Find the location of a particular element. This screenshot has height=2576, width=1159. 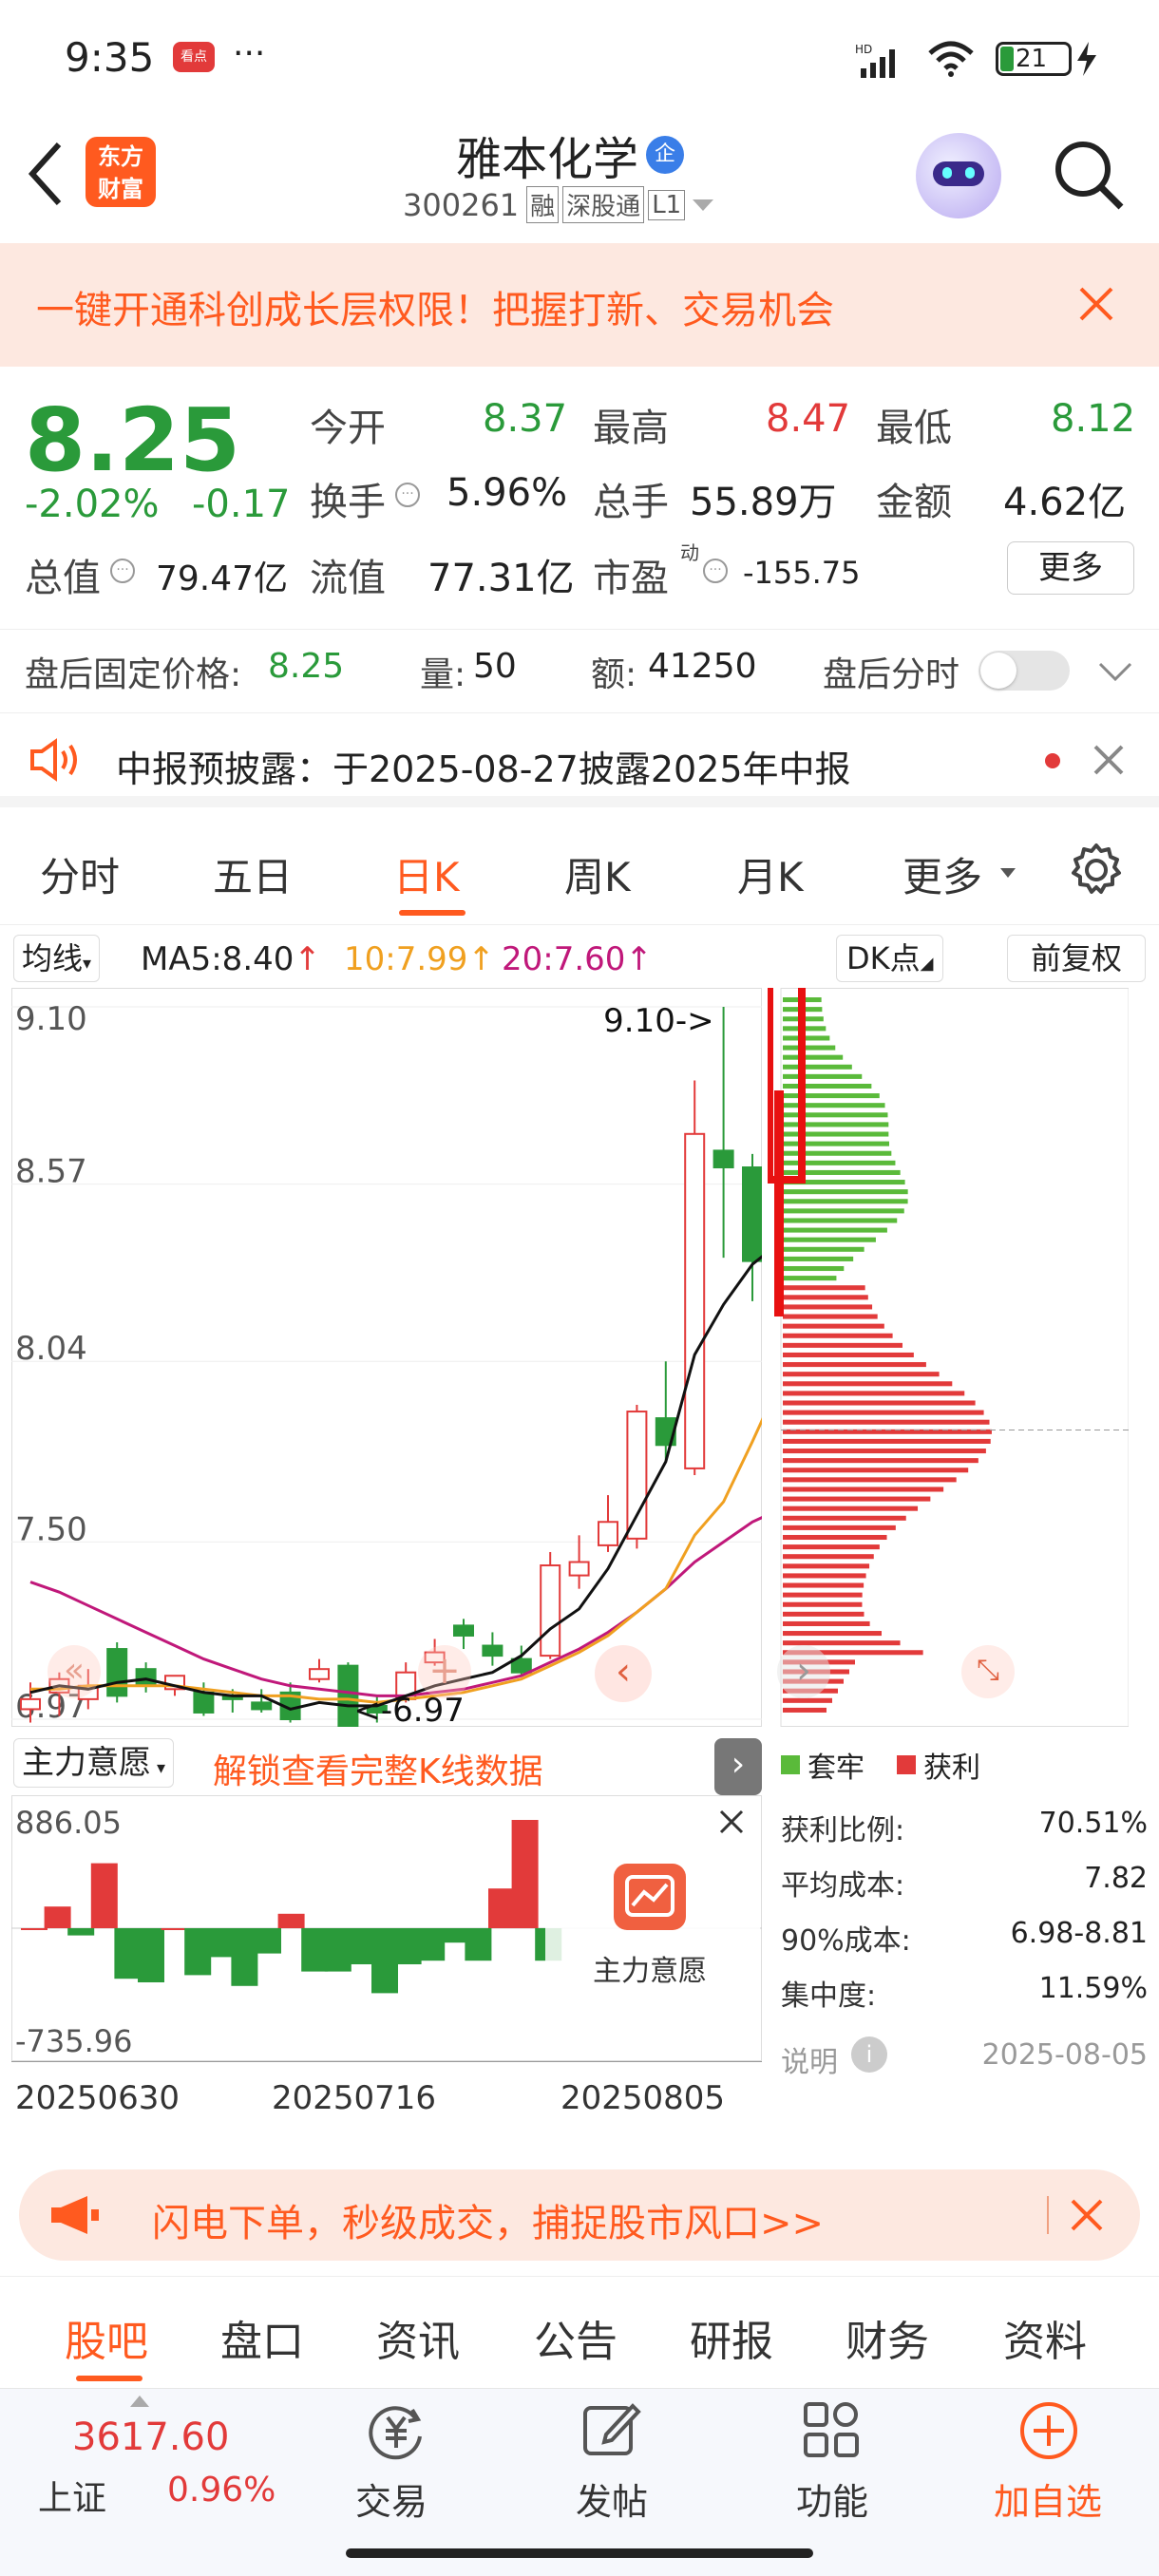

tab-guba: 股吧 is located at coordinates (106, 2337).